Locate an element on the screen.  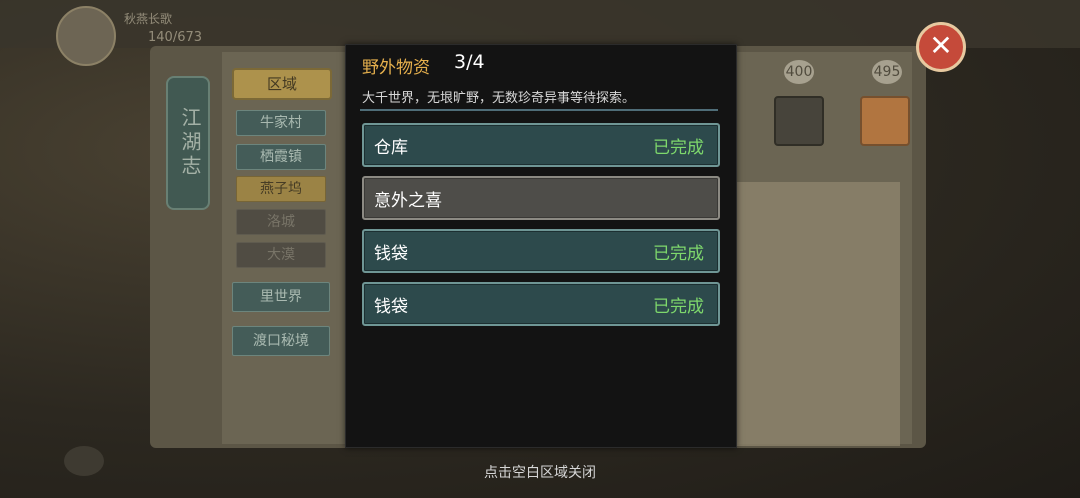
location-item: 牛家村 is located at coordinates (281, 123).